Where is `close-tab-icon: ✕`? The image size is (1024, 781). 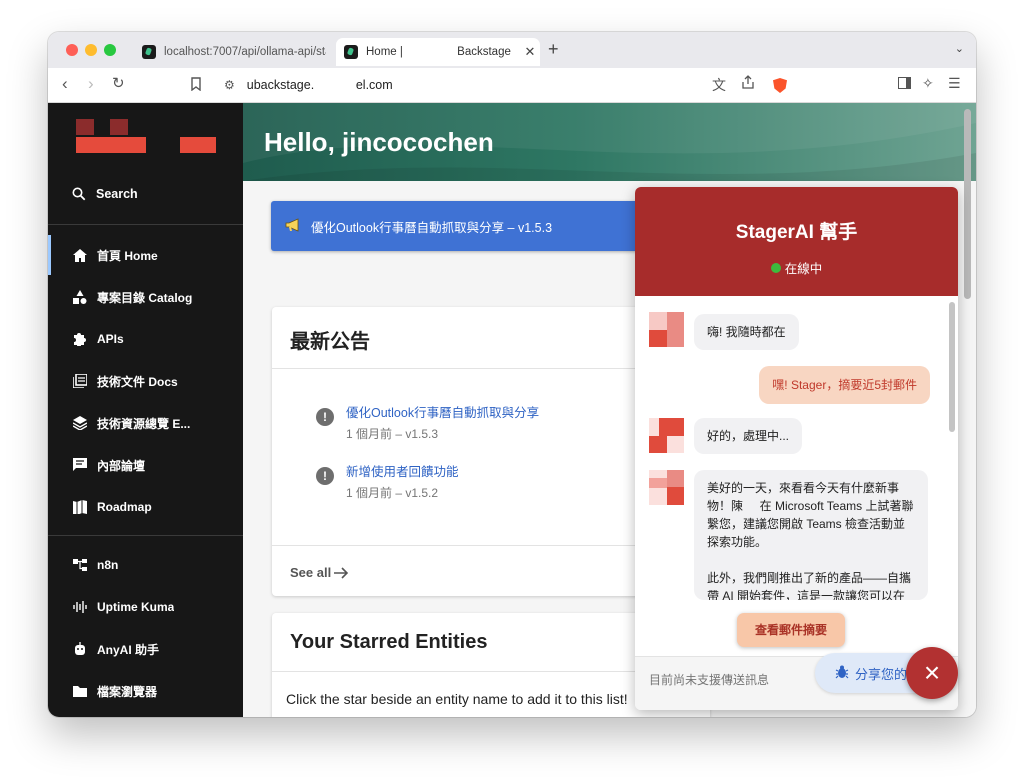
close-tab-icon: ✕ is located at coordinates (530, 52).